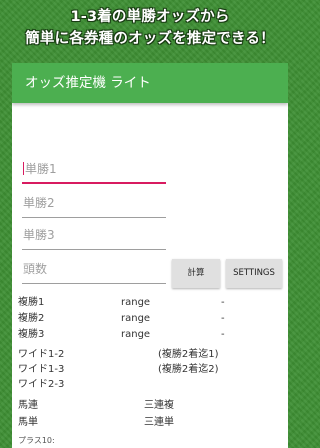 Image resolution: width=320 pixels, height=448 pixels. What do you see at coordinates (39, 235) in the screenshot?
I see `win3-placeholder: 単勝3` at bounding box center [39, 235].